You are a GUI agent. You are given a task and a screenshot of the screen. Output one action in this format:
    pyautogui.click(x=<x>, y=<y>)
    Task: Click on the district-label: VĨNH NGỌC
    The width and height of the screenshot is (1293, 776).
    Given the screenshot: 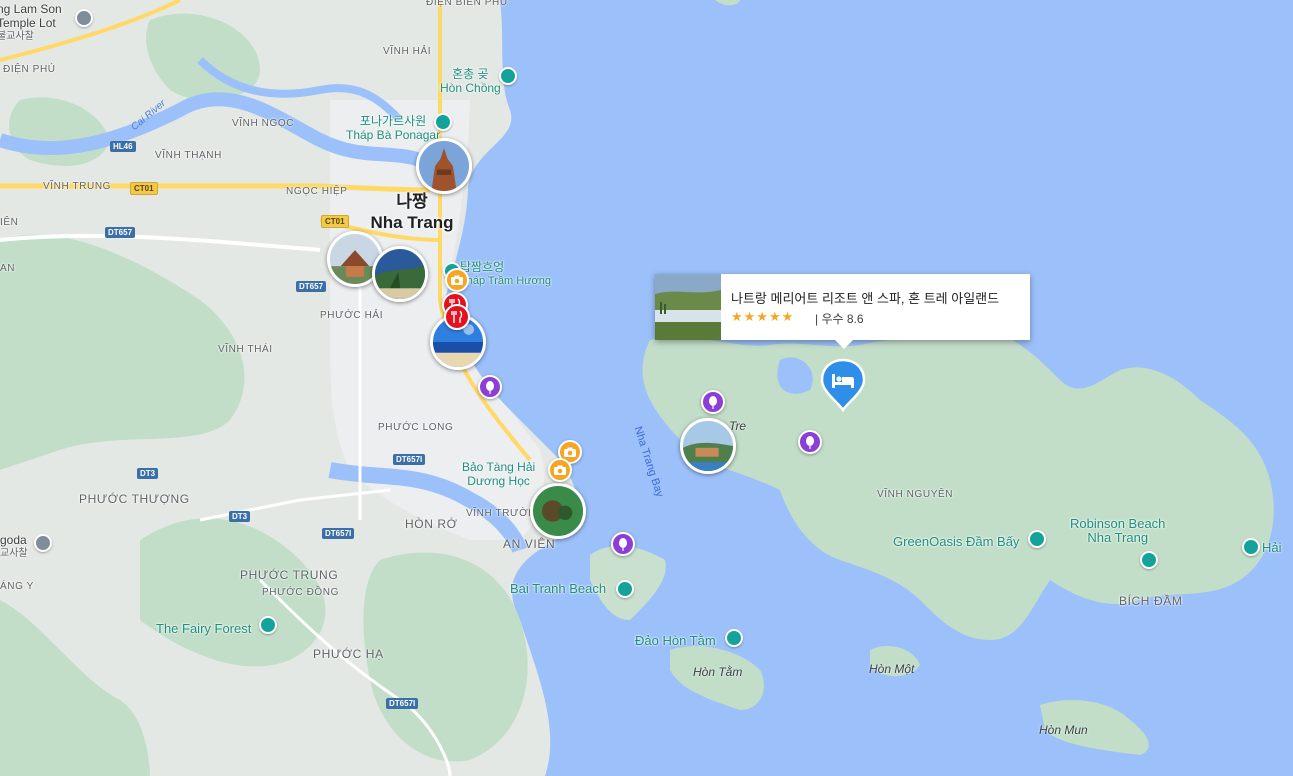 What is the action you would take?
    pyautogui.click(x=263, y=123)
    